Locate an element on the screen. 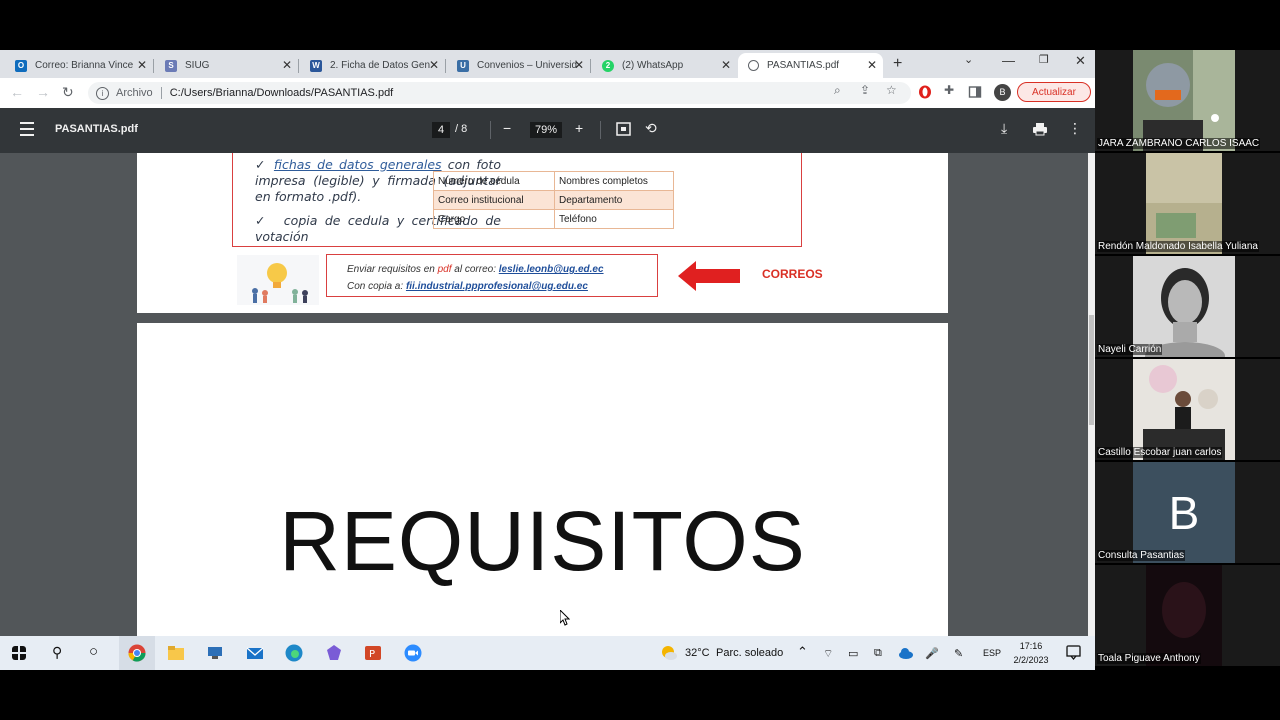 The width and height of the screenshot is (1280, 720). search-icon: ⚲ is located at coordinates (57, 652).